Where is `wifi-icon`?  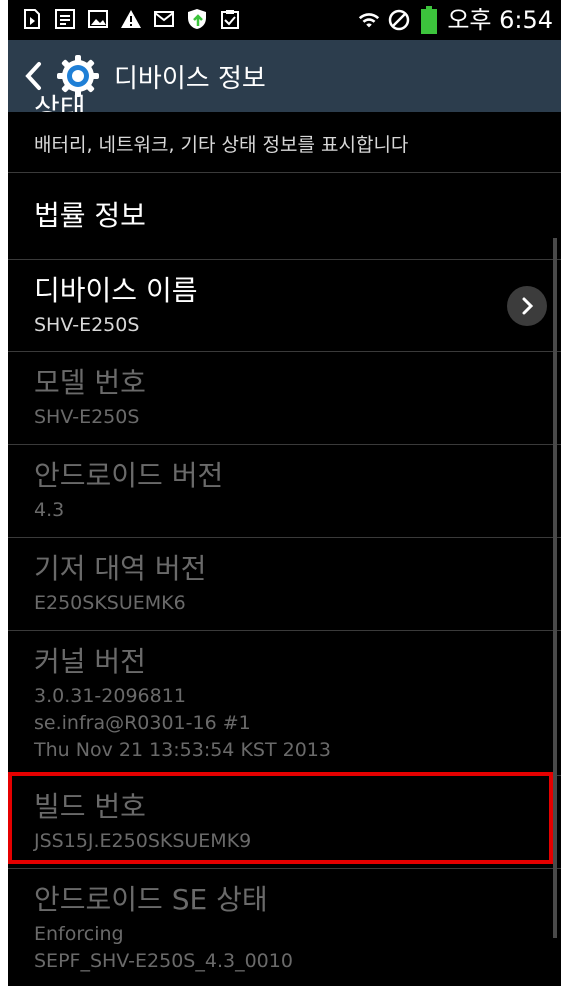 wifi-icon is located at coordinates (369, 20).